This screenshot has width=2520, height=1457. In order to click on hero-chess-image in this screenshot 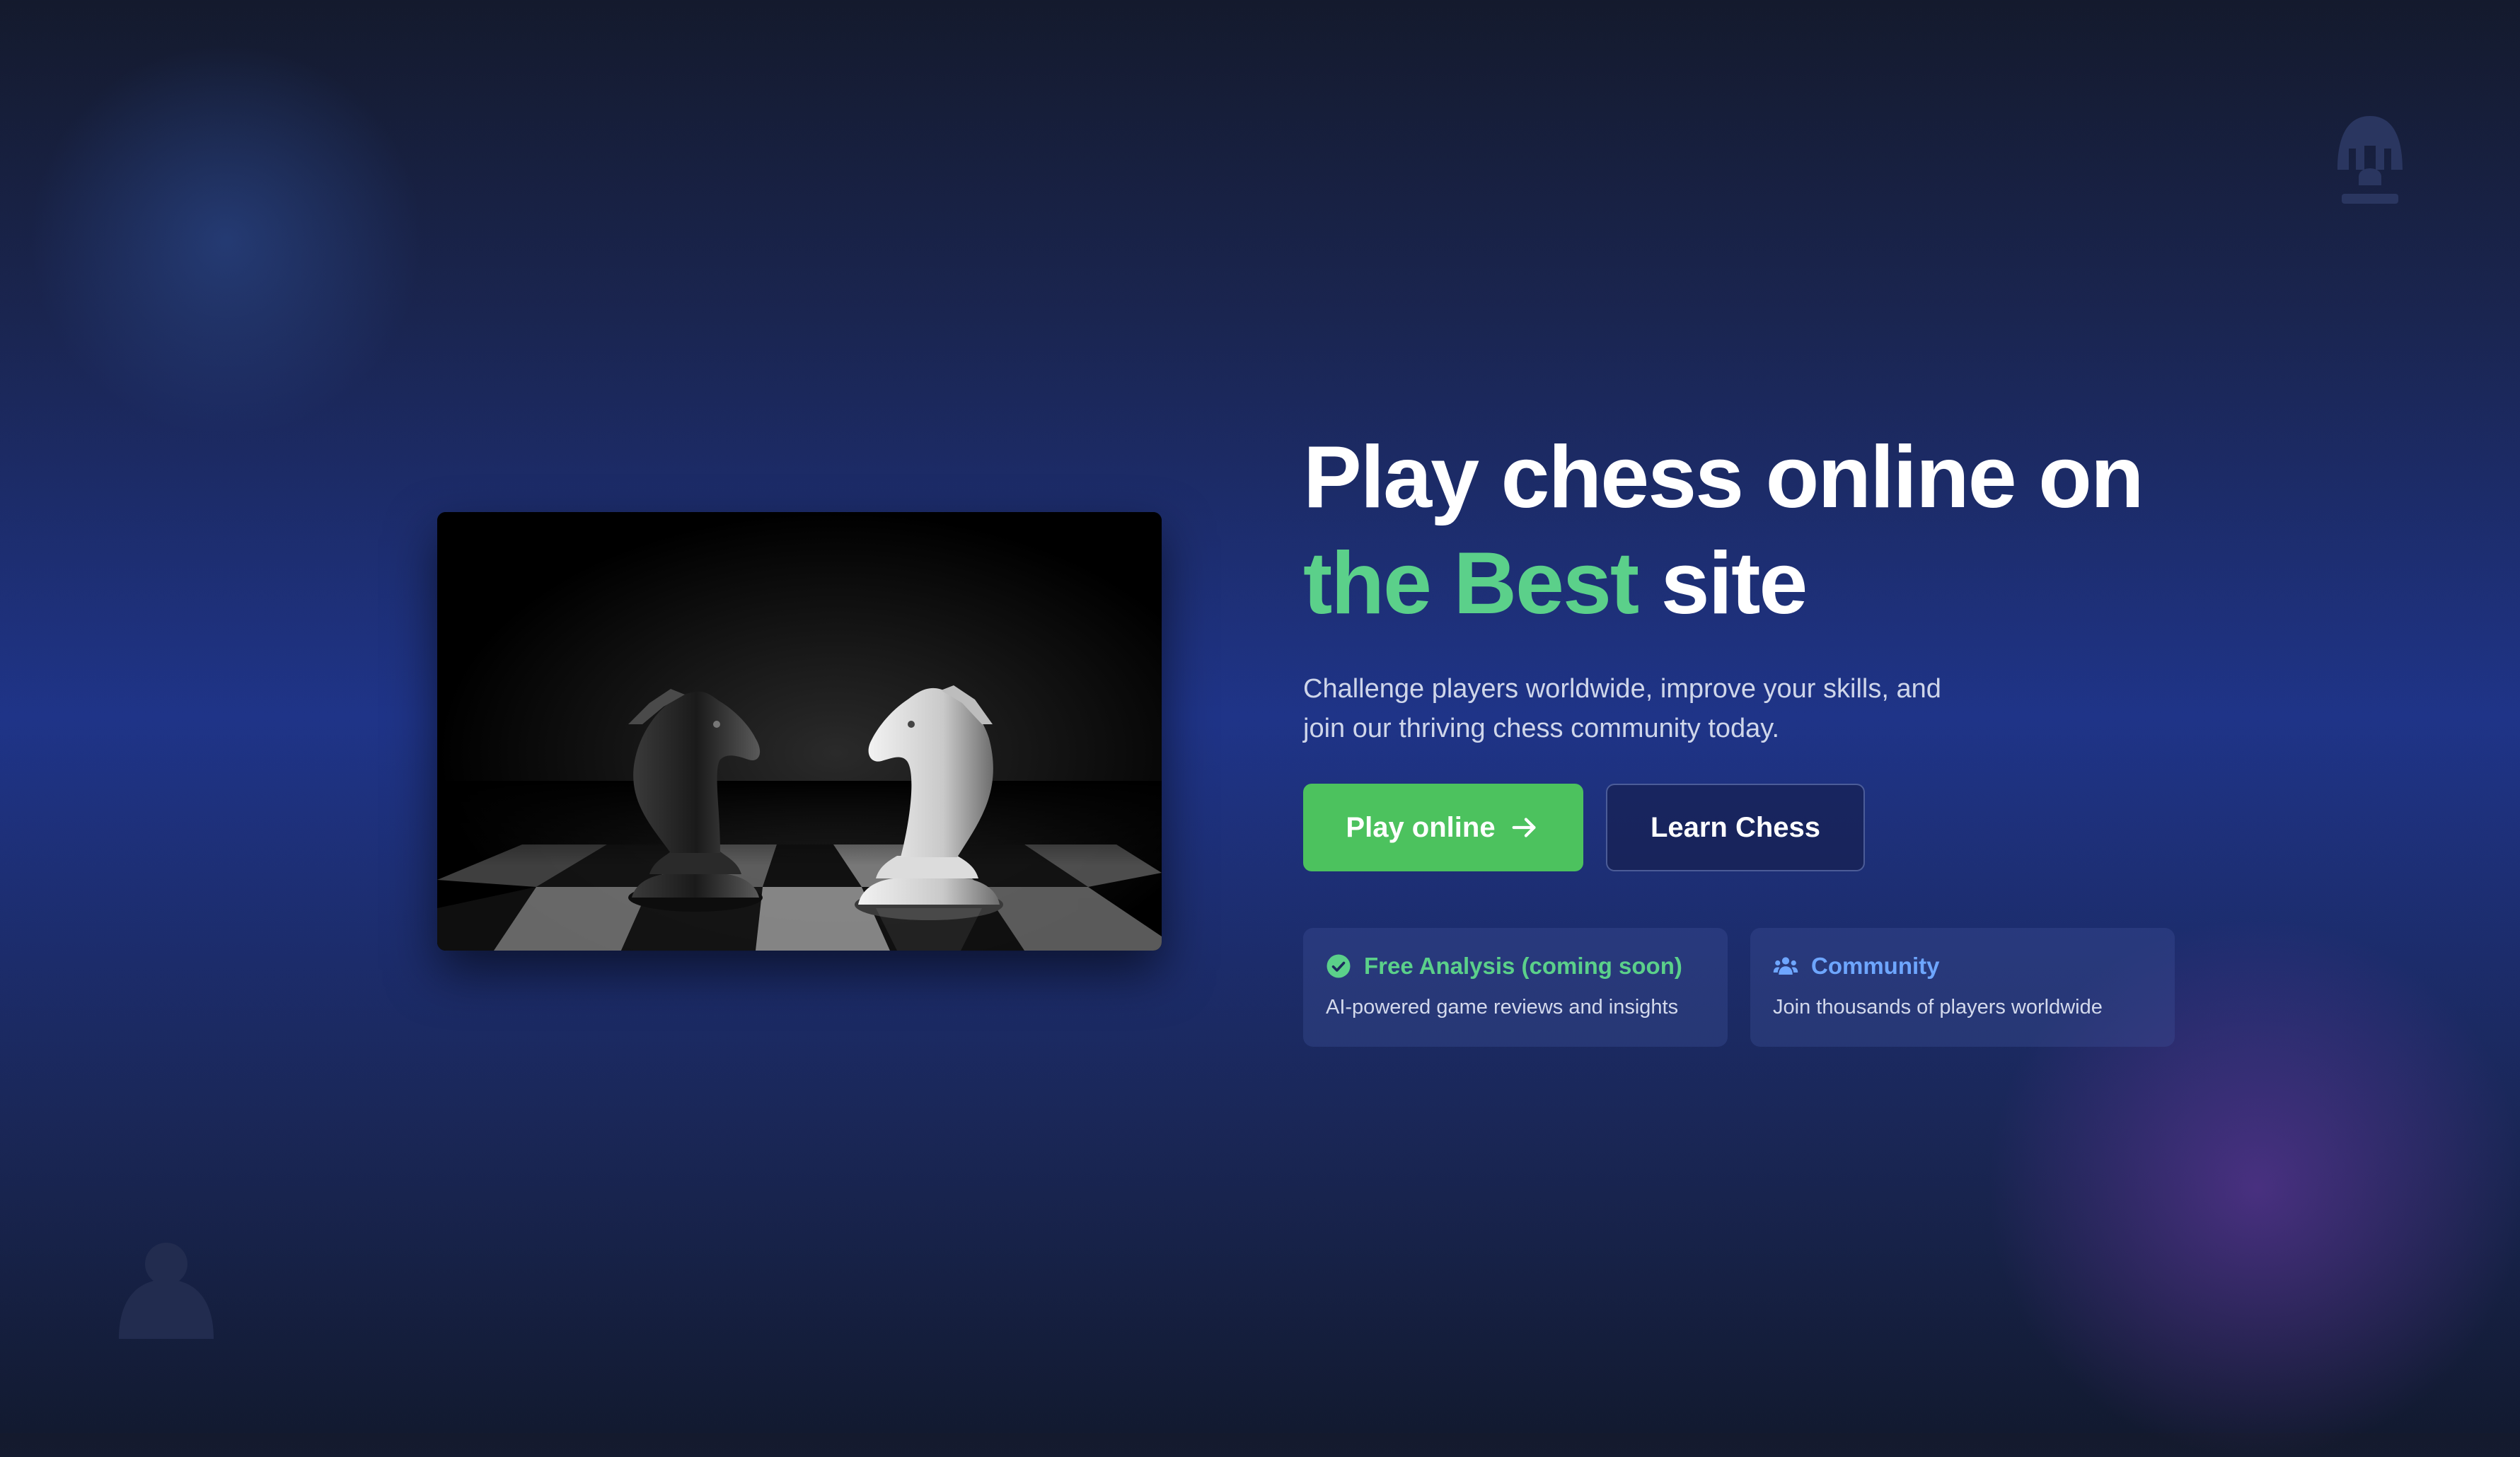, I will do `click(800, 731)`.